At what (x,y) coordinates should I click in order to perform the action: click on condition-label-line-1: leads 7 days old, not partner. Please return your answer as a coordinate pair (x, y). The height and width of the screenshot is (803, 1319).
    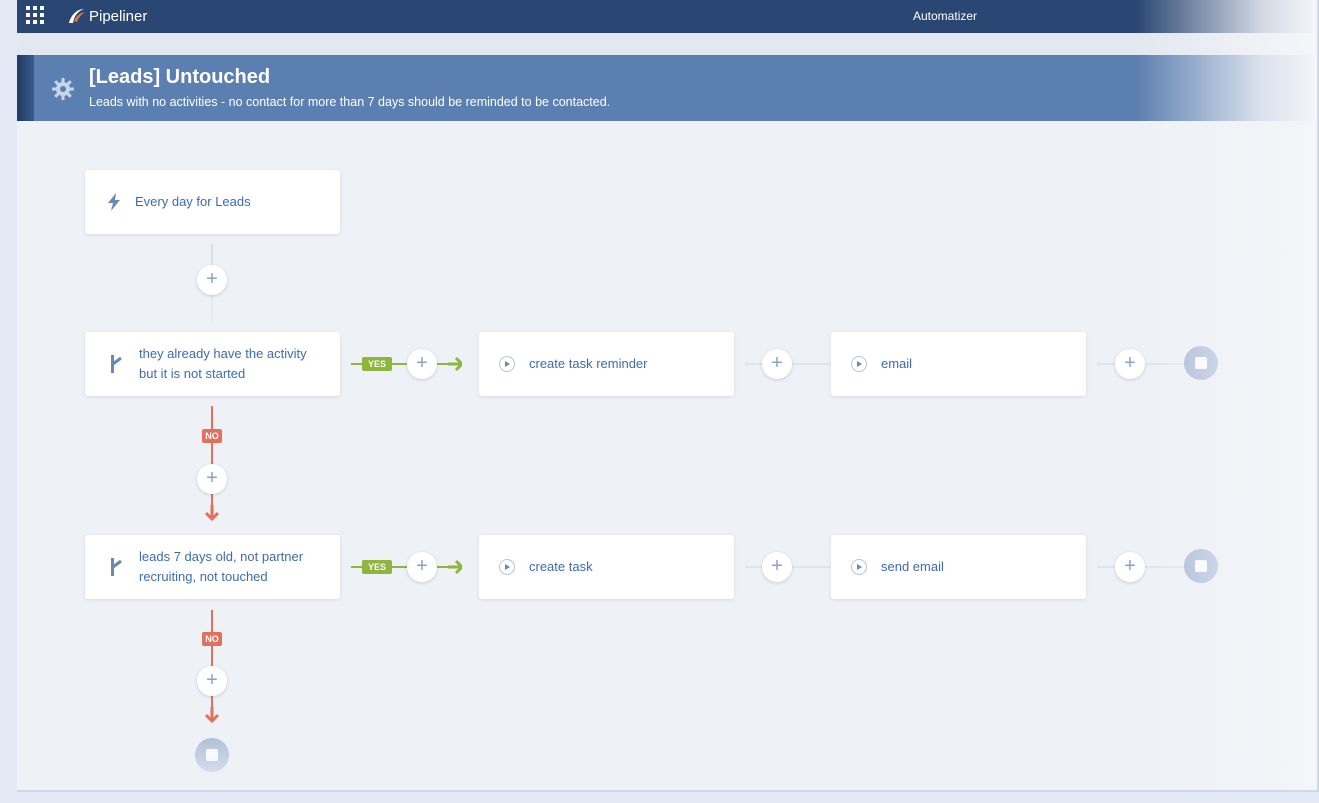
    Looking at the image, I should click on (221, 556).